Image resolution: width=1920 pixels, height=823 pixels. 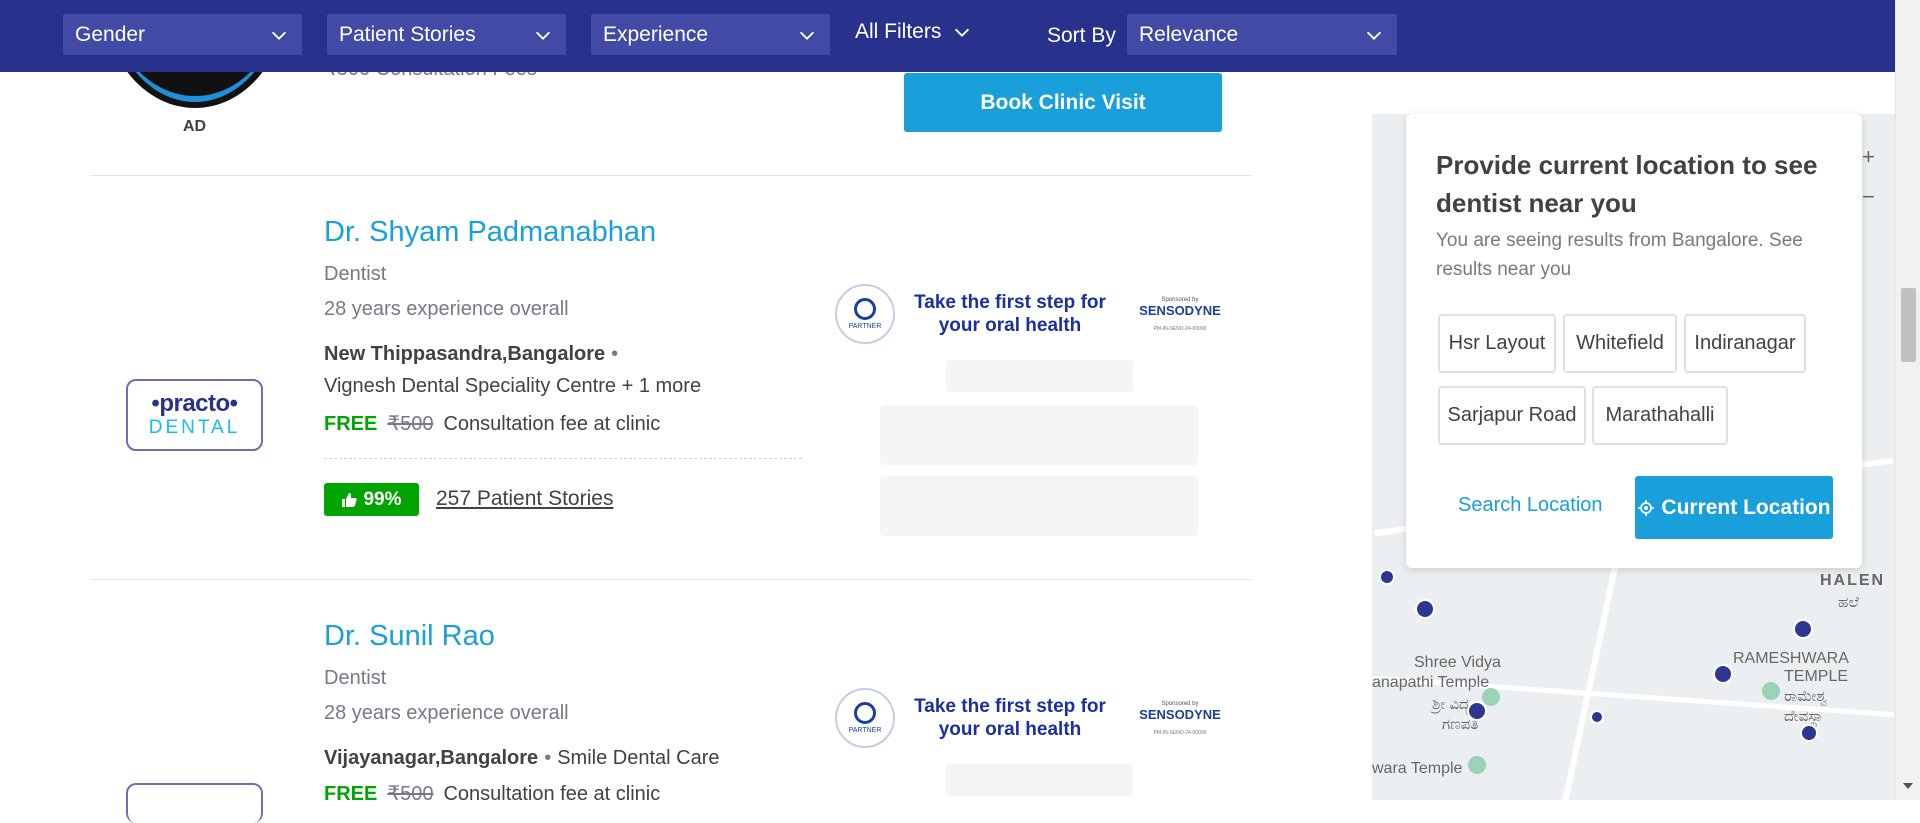 What do you see at coordinates (194, 403) in the screenshot?
I see `logo-text: •practo•` at bounding box center [194, 403].